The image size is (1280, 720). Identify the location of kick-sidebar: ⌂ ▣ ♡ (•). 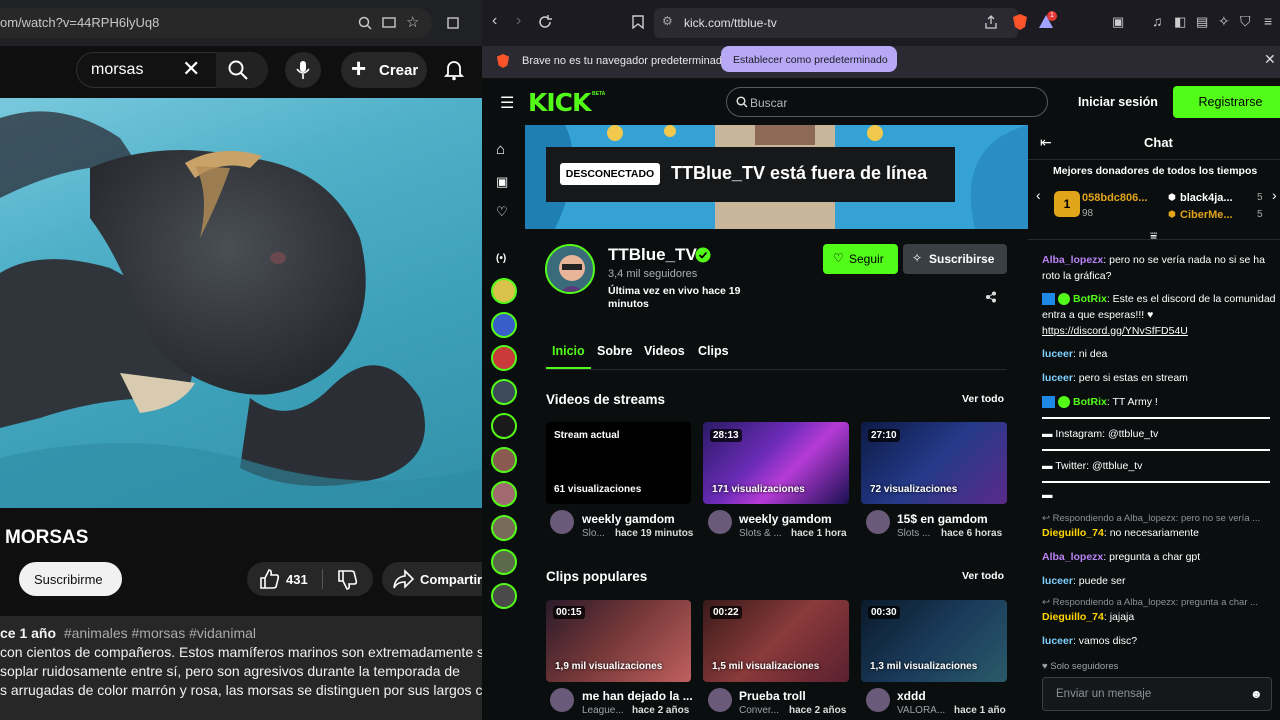
(503, 422).